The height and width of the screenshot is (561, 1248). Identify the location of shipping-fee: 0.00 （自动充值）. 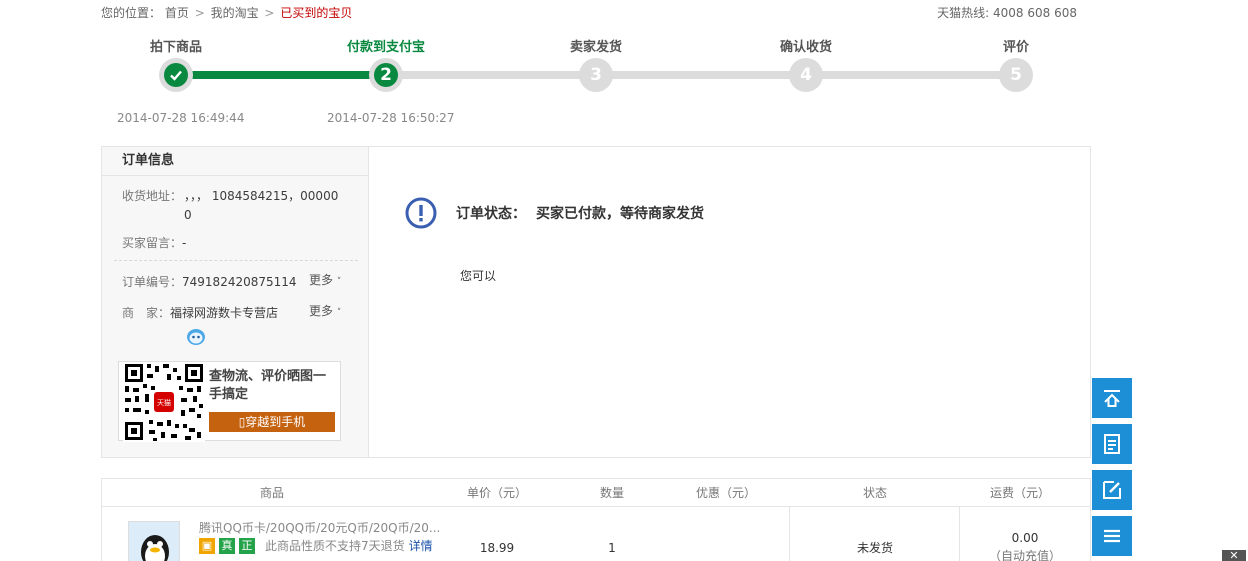
(1024, 546).